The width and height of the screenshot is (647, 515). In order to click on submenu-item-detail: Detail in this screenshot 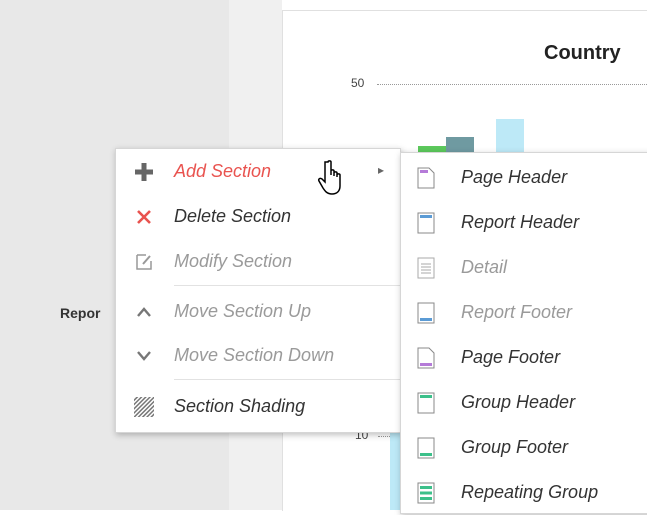, I will do `click(524, 267)`.